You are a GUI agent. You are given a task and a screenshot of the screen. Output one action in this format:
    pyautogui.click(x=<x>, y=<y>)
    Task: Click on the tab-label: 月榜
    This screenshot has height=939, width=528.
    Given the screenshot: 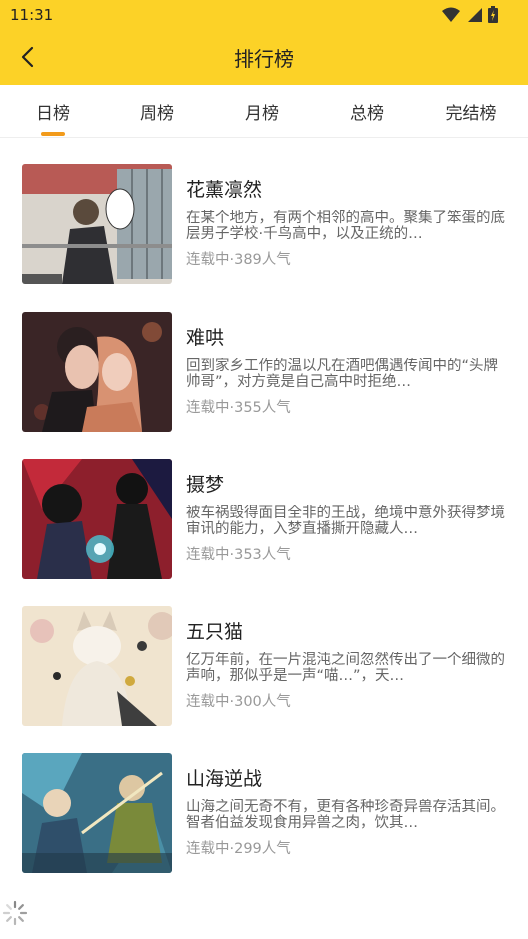 What is the action you would take?
    pyautogui.click(x=262, y=114)
    